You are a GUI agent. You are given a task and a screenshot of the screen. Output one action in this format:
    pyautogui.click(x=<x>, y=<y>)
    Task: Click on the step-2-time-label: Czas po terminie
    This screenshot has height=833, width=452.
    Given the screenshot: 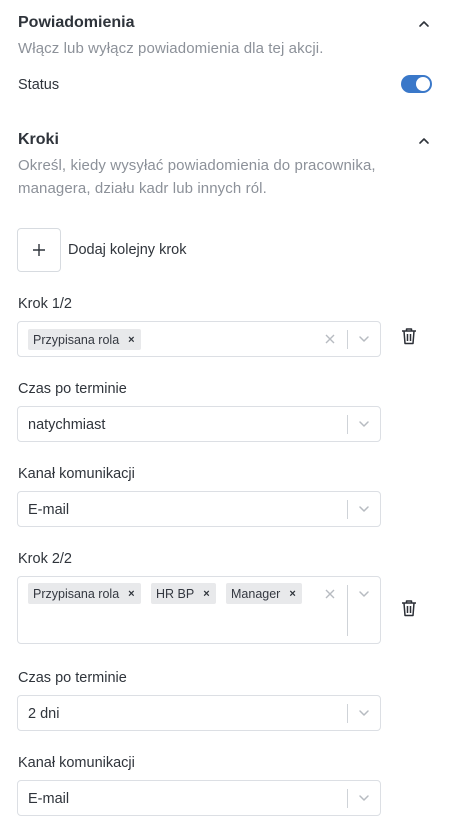 What is the action you would take?
    pyautogui.click(x=72, y=678)
    